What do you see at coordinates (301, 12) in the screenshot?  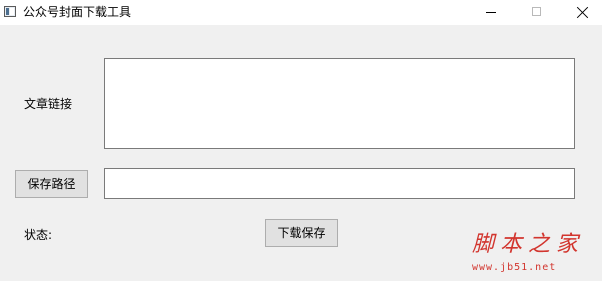 I see `title-bar: 公众号封面下载工具` at bounding box center [301, 12].